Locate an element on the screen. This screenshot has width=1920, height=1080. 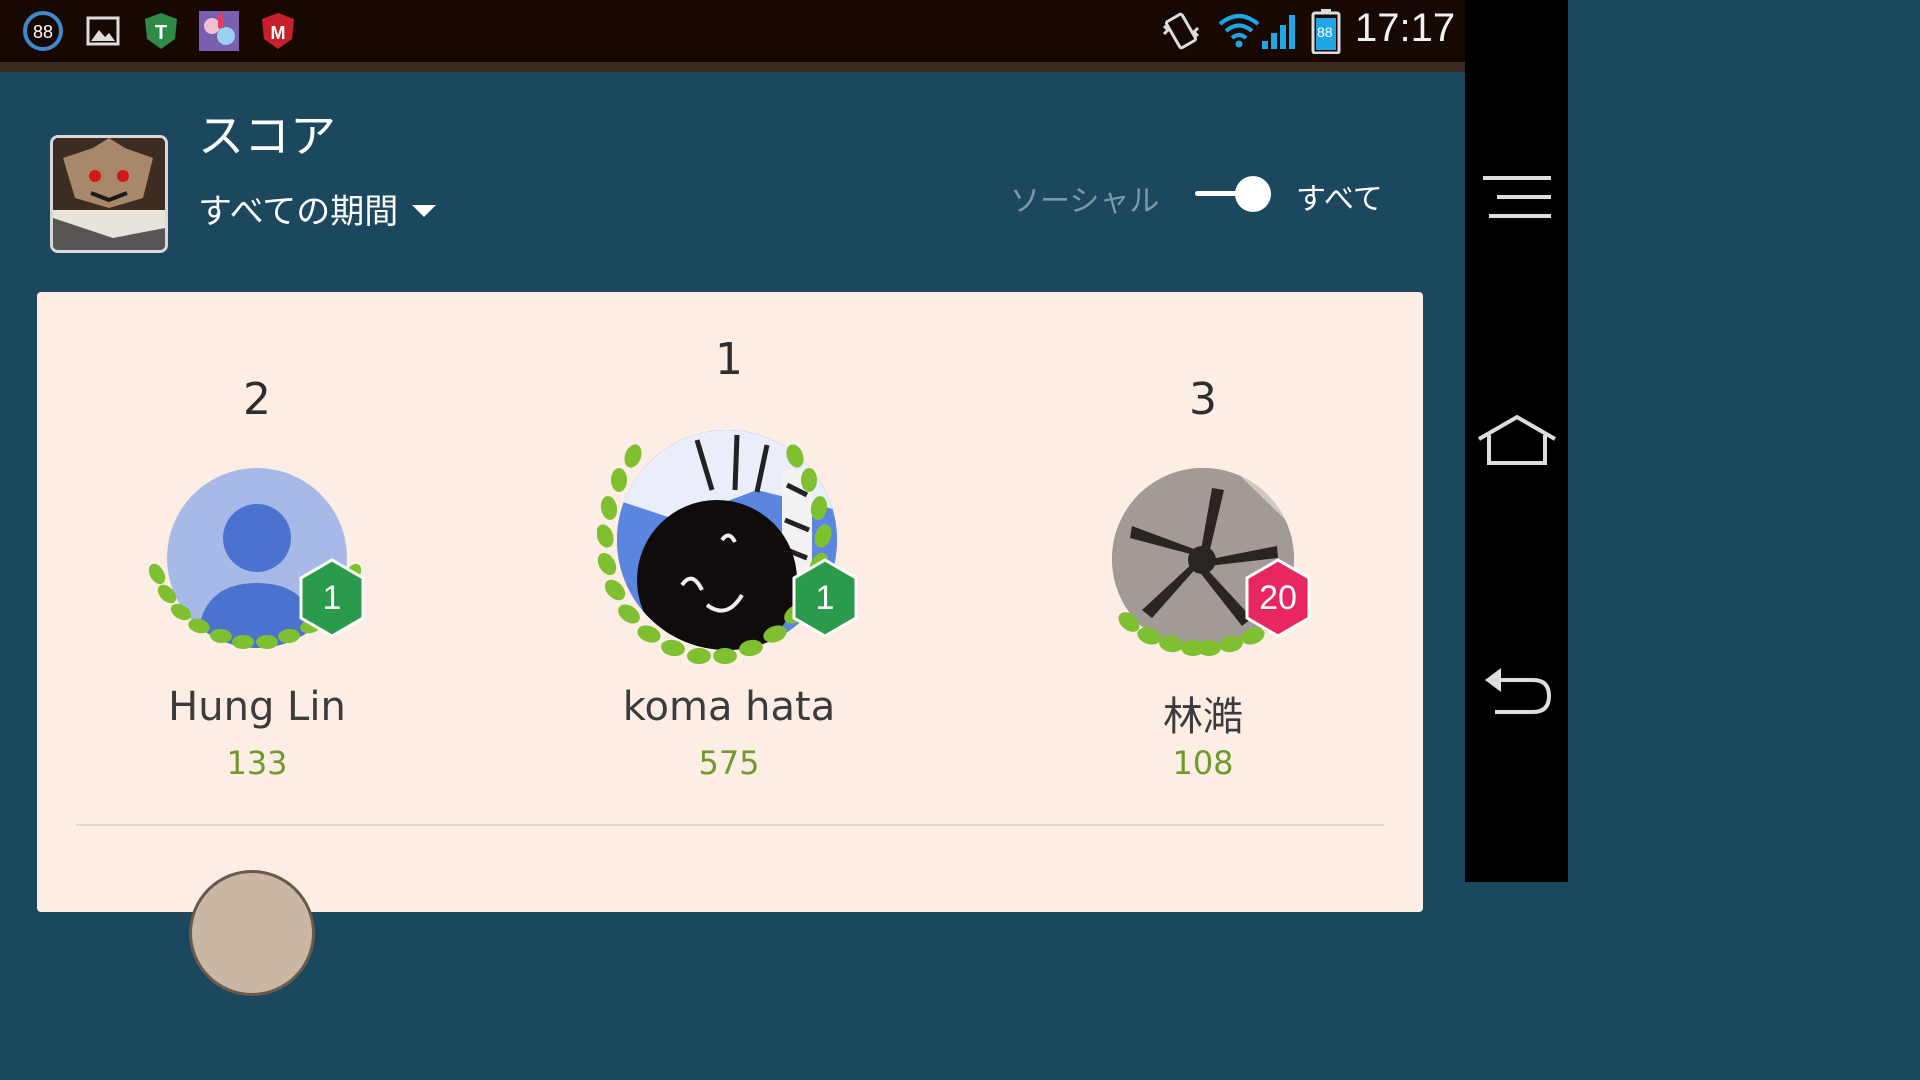
player-name: koma hata is located at coordinates (729, 707).